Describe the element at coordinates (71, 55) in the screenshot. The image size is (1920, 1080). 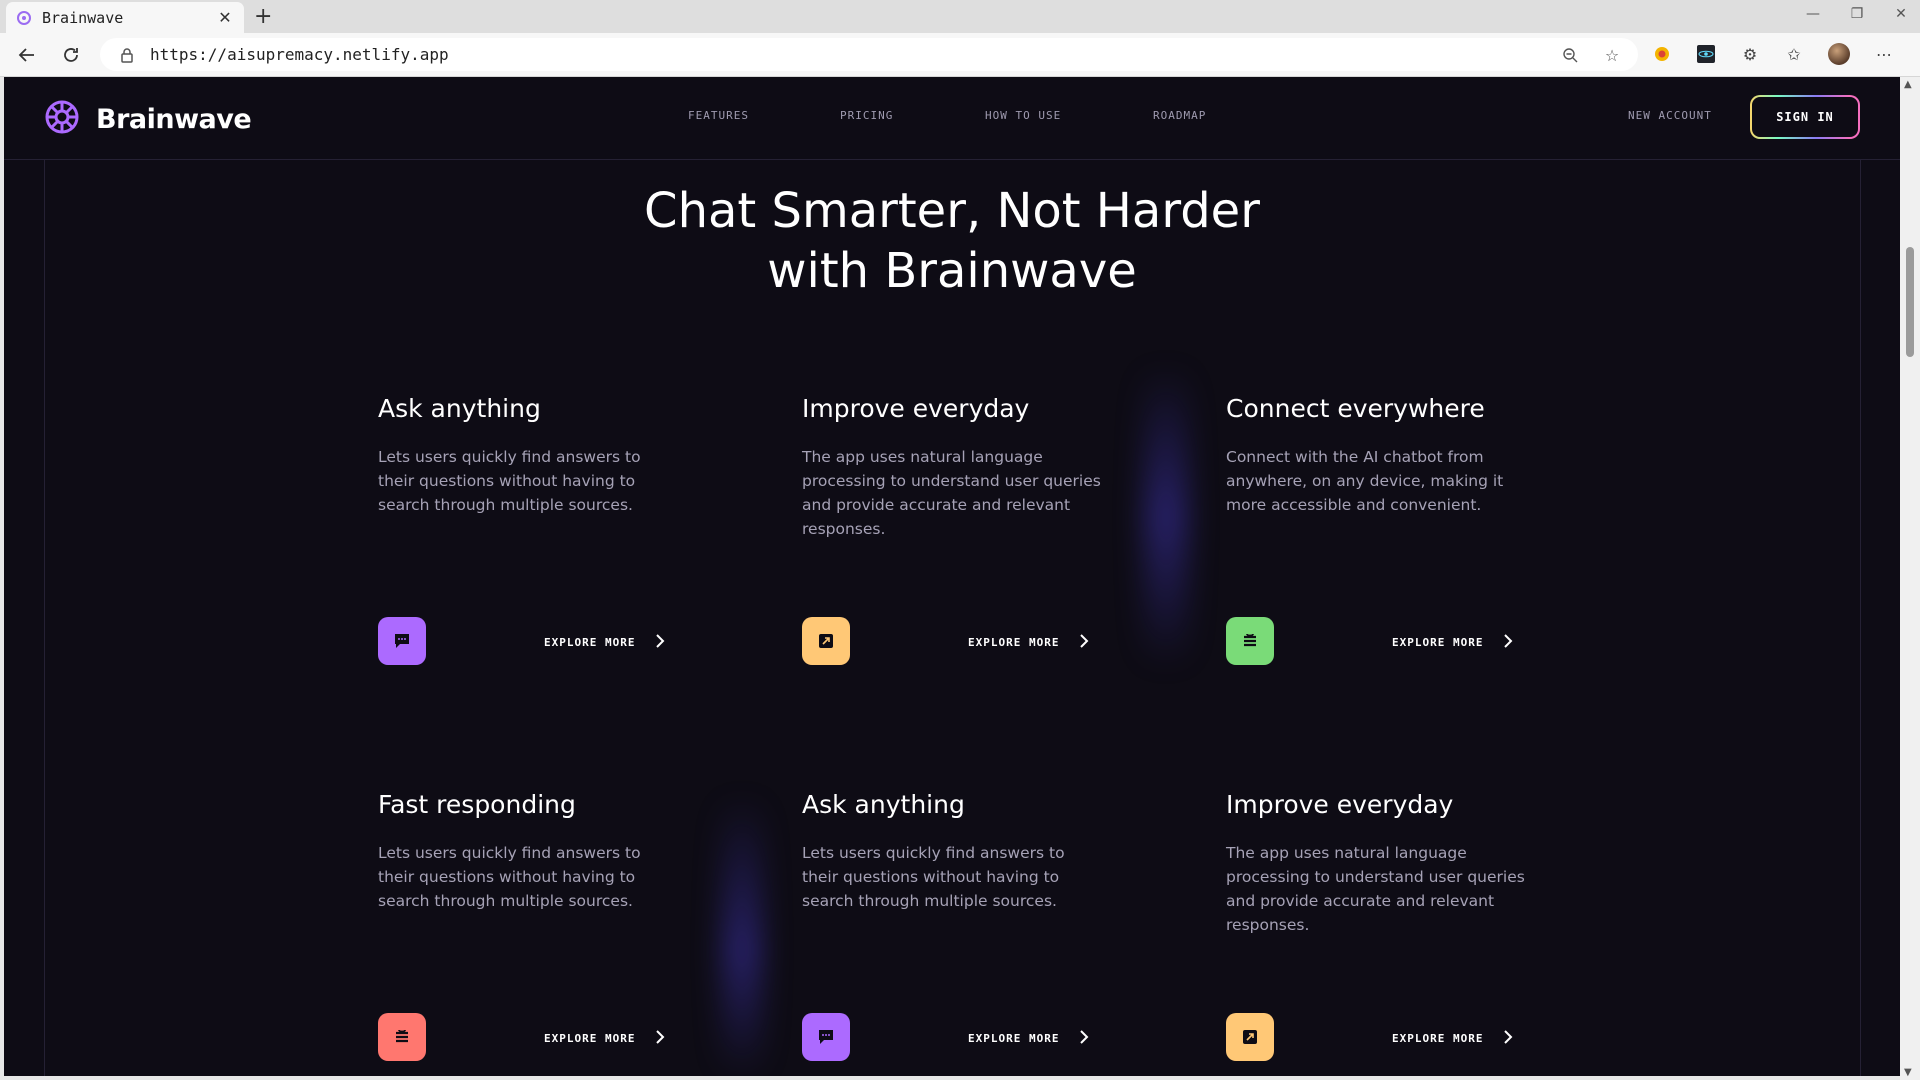
I see `reload-icon` at that location.